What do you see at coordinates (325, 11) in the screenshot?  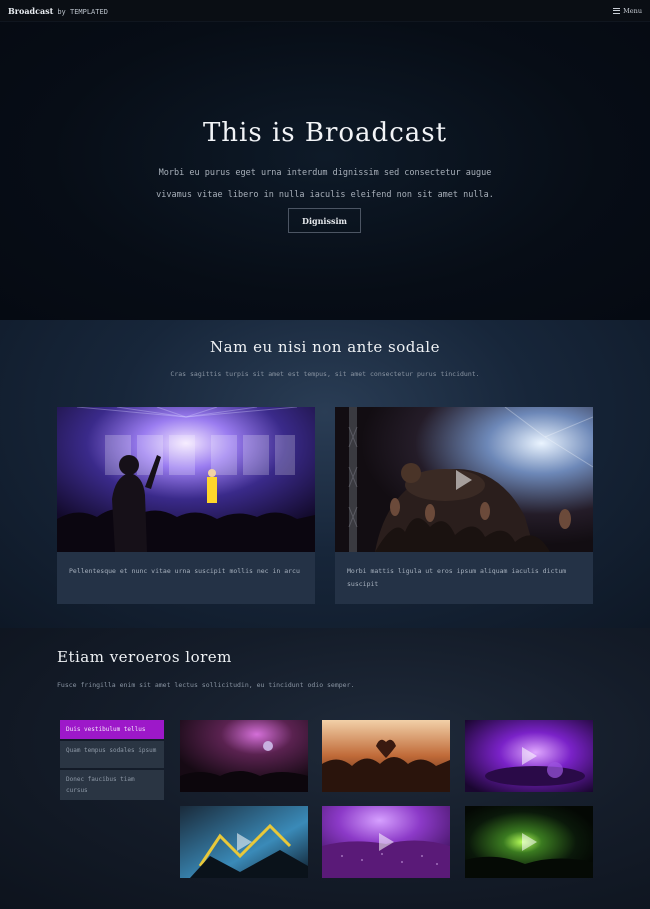 I see `top-bar: Broadcast by TEMPLATED Menu` at bounding box center [325, 11].